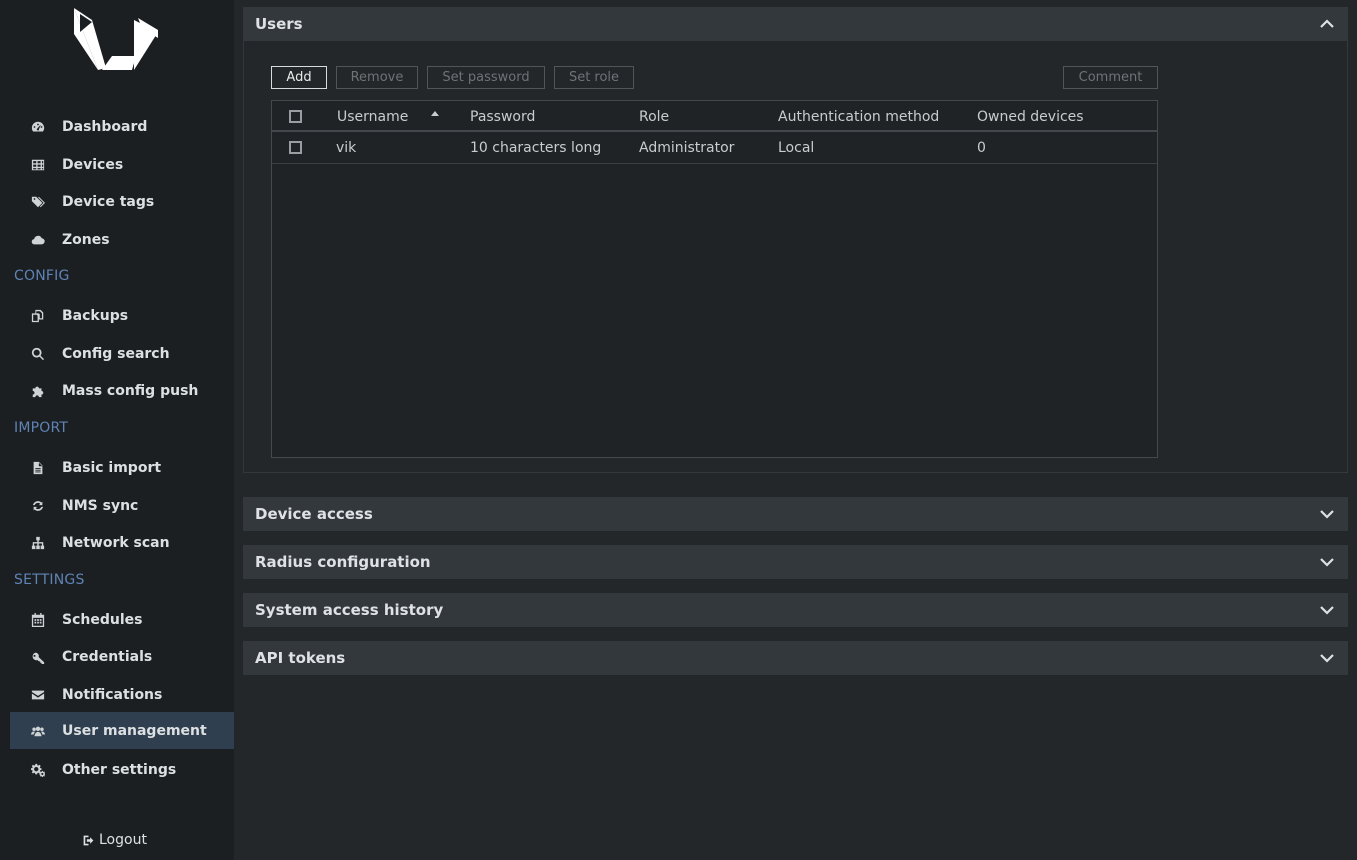  What do you see at coordinates (299, 77) in the screenshot?
I see `add-user-button: Add` at bounding box center [299, 77].